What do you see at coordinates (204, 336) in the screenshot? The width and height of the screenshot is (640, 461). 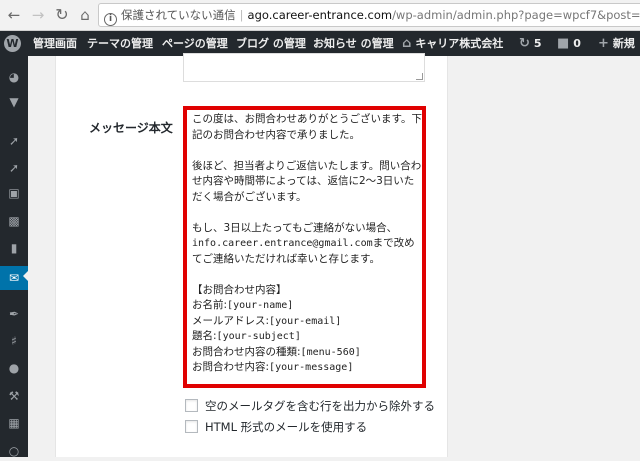 I see `field-label-subject: 題名:` at bounding box center [204, 336].